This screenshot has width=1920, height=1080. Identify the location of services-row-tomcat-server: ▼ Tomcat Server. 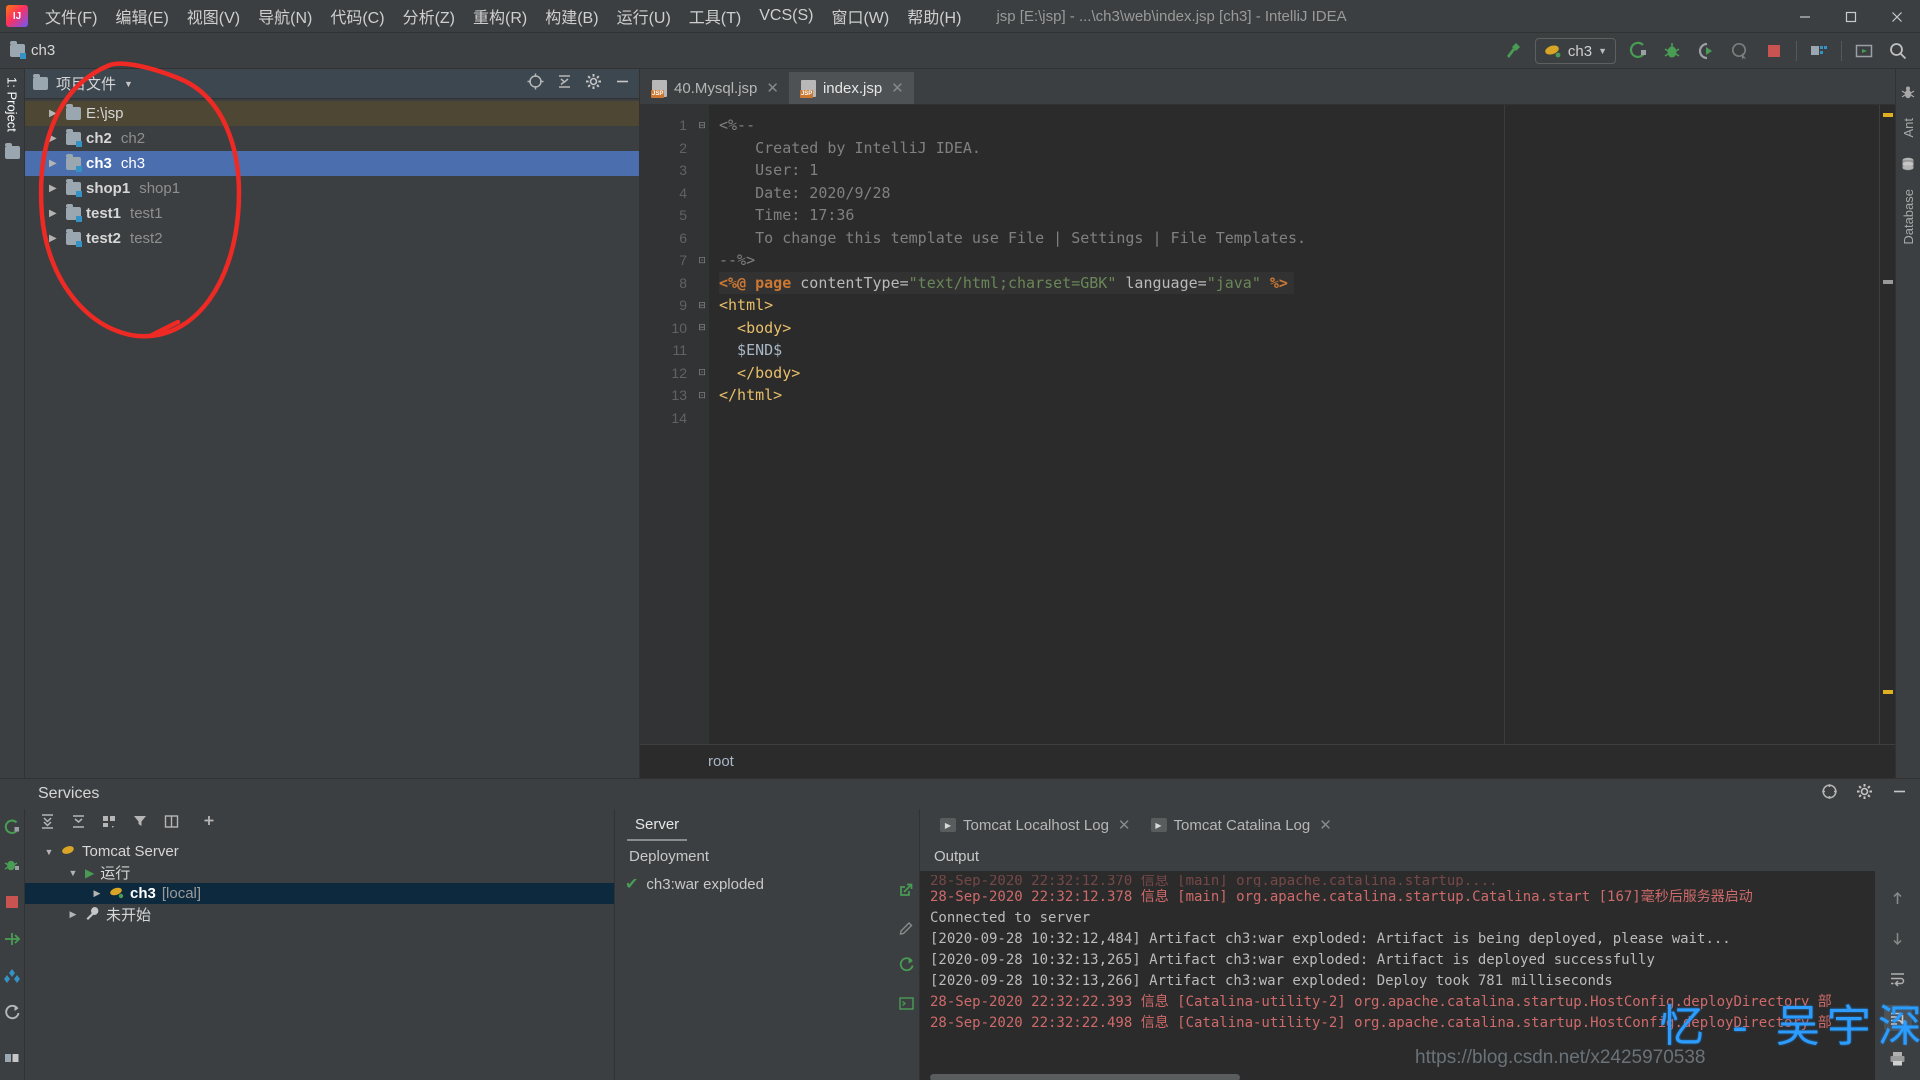
(319, 851).